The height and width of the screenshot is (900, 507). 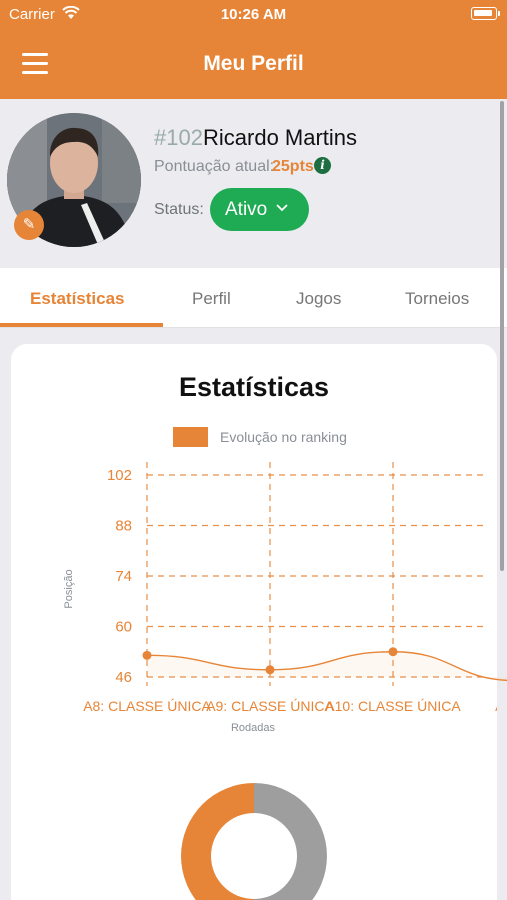 What do you see at coordinates (214, 166) in the screenshot?
I see `score-label: Pontuação atual:` at bounding box center [214, 166].